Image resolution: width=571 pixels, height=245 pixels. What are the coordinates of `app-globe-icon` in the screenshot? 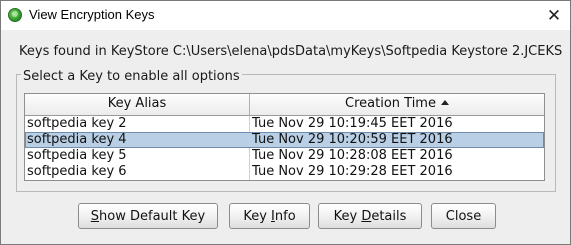 It's located at (15, 15).